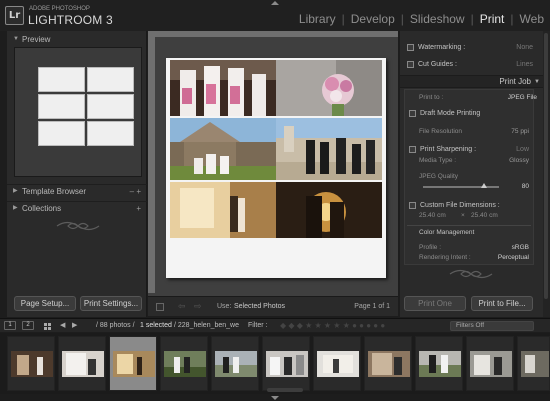  What do you see at coordinates (332, 325) in the screenshot?
I see `flag-filter-icons: ◆ ◆ ◆ ★ ★ ★ ★ ★ ● ● ● ● ●` at bounding box center [332, 325].